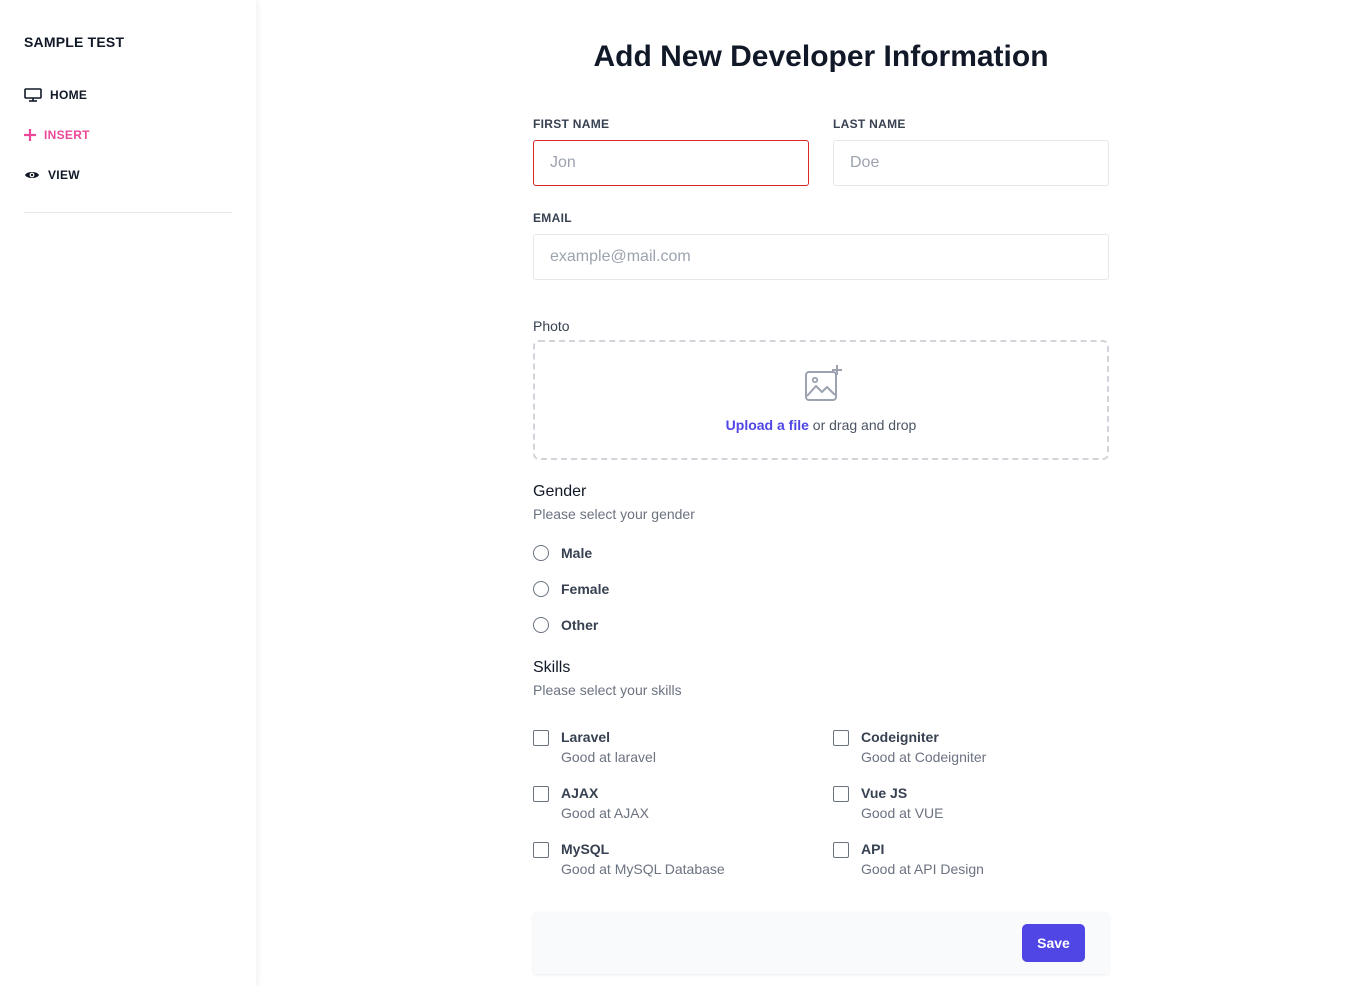 Image resolution: width=1366 pixels, height=986 pixels. Describe the element at coordinates (580, 625) in the screenshot. I see `radio-label: Other` at that location.